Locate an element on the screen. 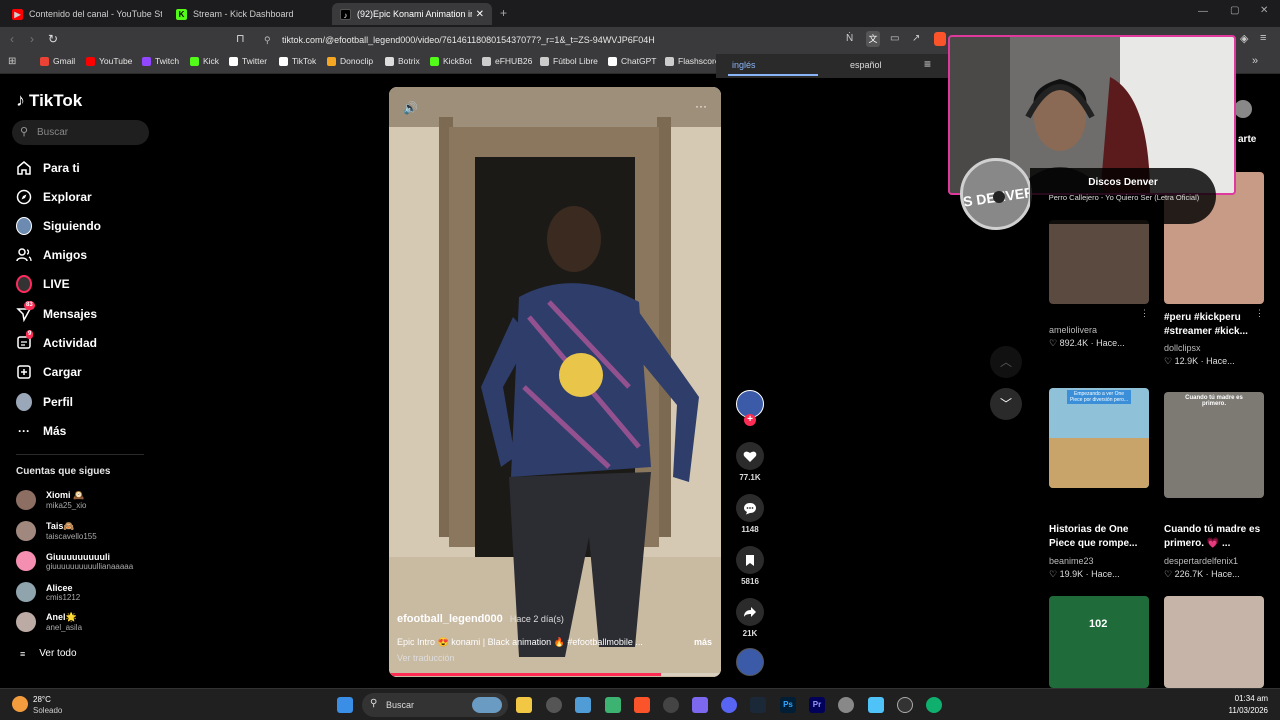 The height and width of the screenshot is (720, 1280). bookmark-gmail: Gmail is located at coordinates (57, 61).